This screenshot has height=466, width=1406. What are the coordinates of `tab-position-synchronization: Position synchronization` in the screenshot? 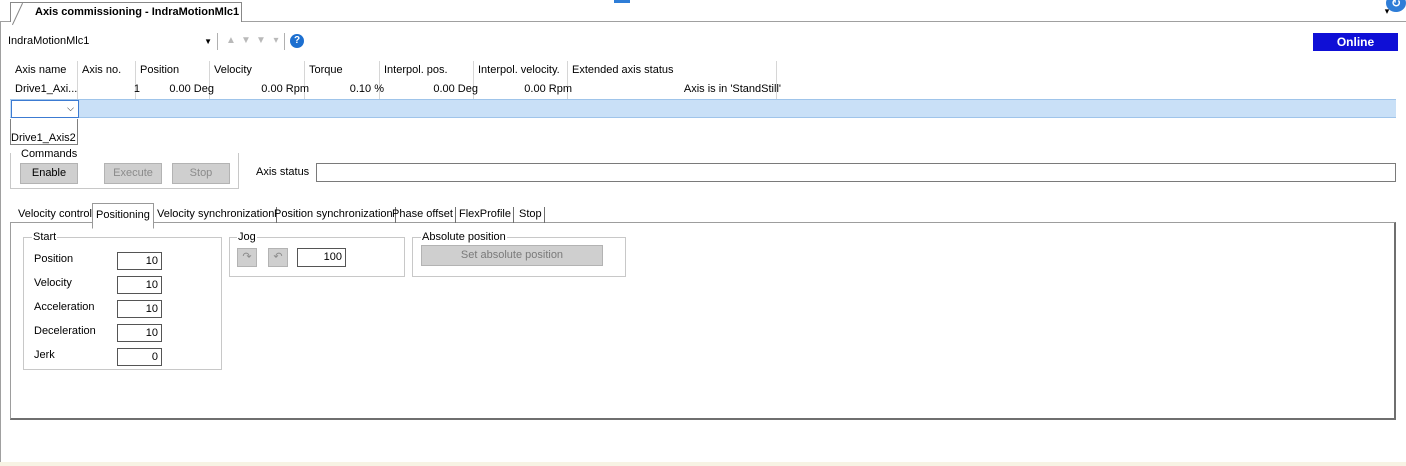 It's located at (333, 215).